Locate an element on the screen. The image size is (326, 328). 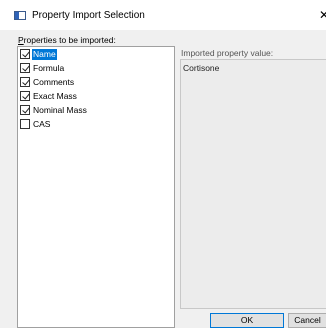
property-value: Cortisone is located at coordinates (201, 68).